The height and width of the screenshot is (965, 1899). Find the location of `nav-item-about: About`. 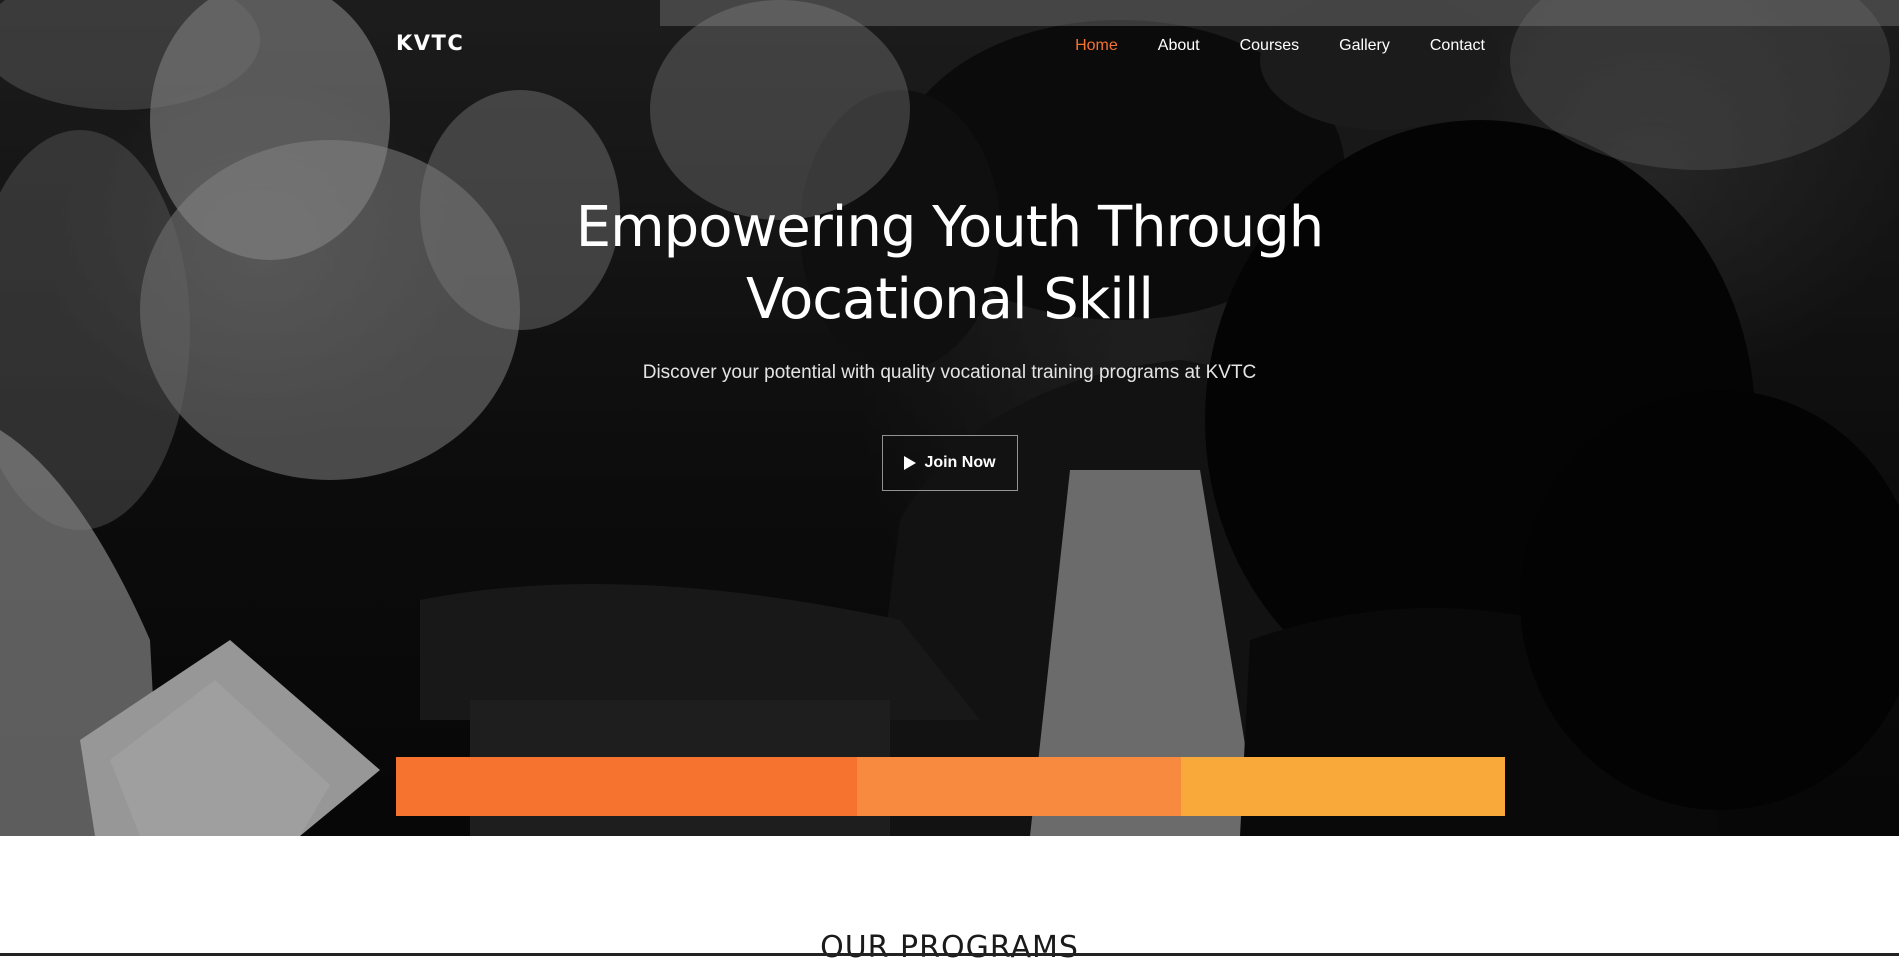

nav-item-about: About is located at coordinates (1179, 45).